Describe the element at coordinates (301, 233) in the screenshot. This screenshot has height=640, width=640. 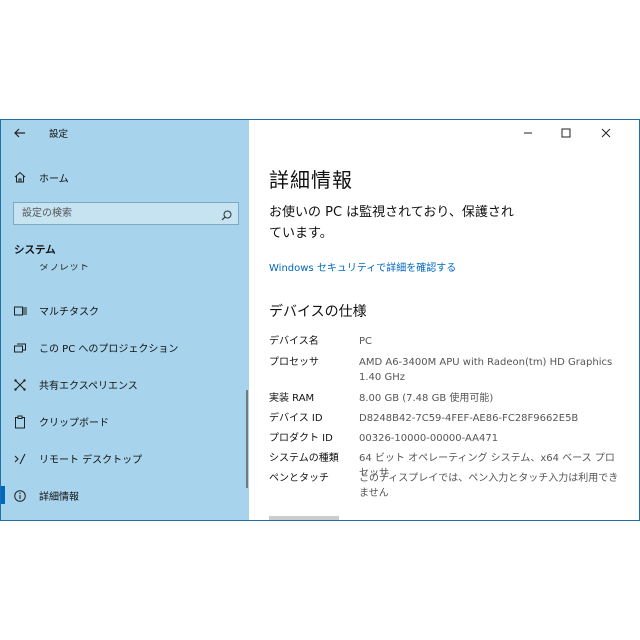
I see `protection-line-2: ています。` at that location.